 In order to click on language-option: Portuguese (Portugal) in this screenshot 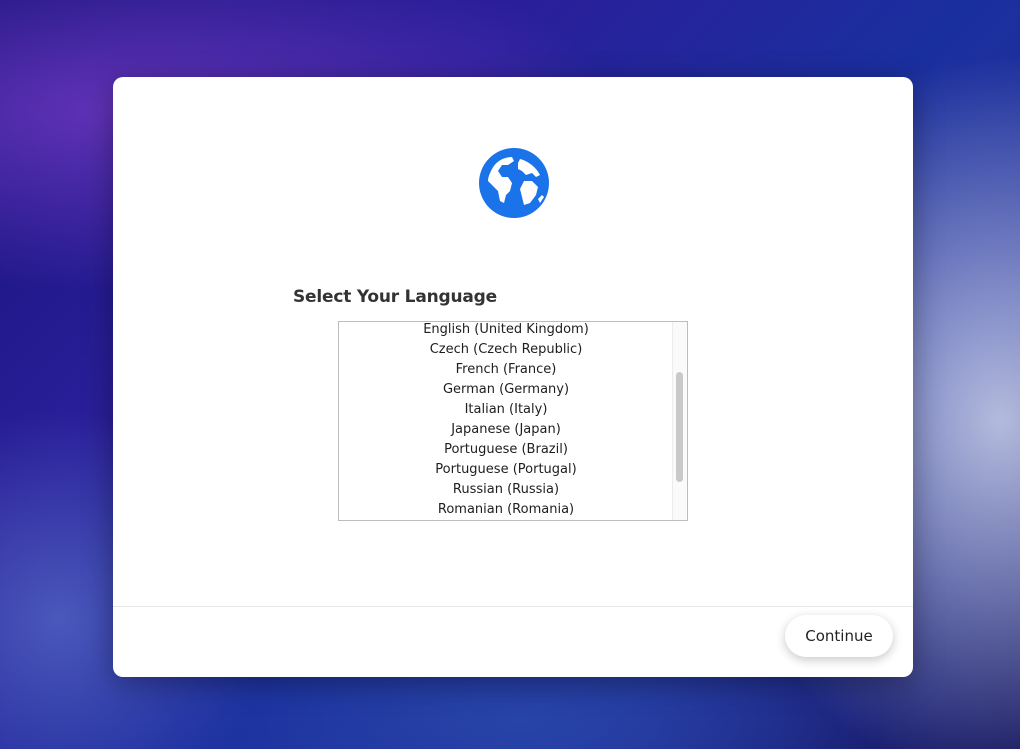, I will do `click(506, 470)`.